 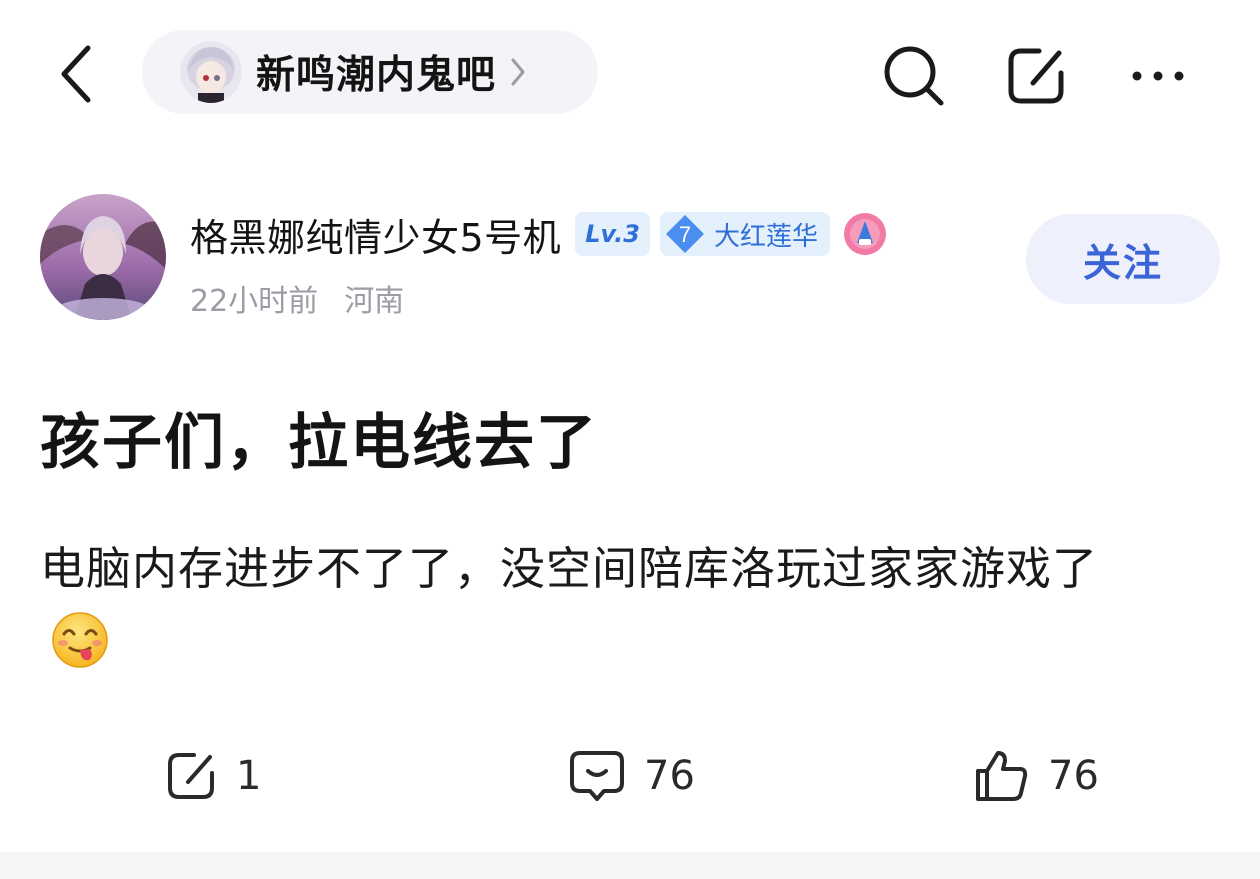 I want to click on follow-button: 关注, so click(x=1123, y=259).